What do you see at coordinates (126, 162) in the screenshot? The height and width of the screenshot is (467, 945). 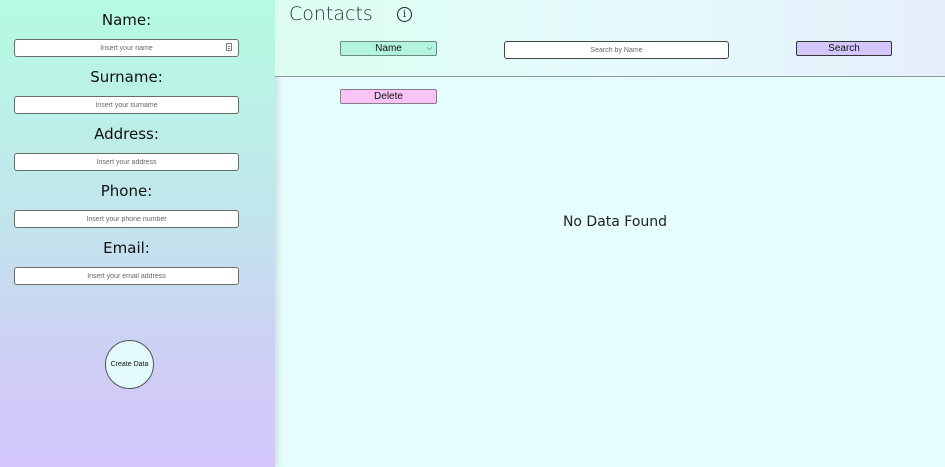 I see `address-input` at bounding box center [126, 162].